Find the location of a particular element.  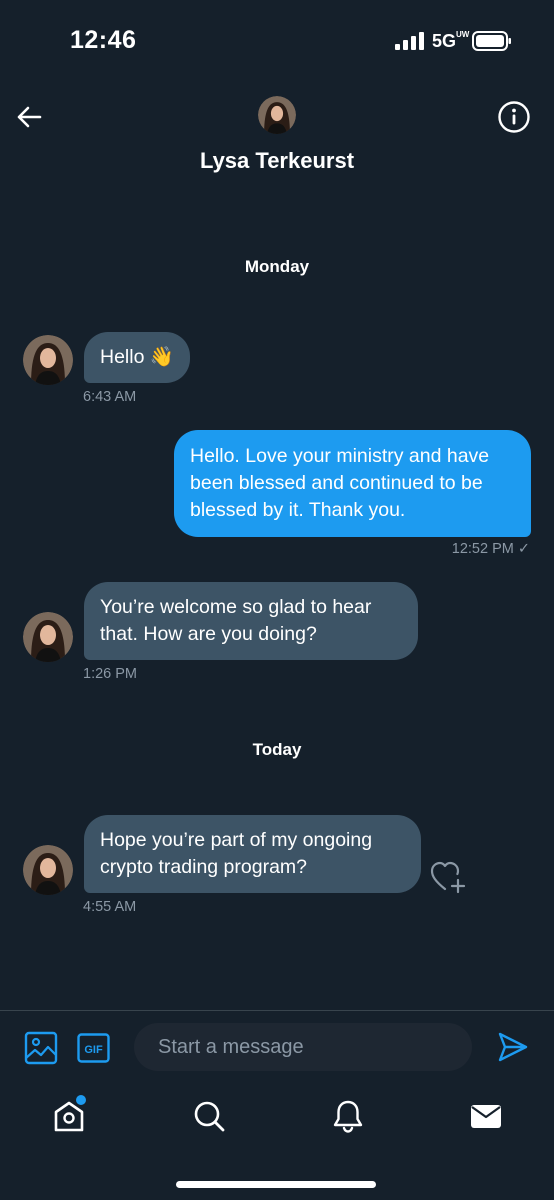

network-label: 5G is located at coordinates (444, 41).